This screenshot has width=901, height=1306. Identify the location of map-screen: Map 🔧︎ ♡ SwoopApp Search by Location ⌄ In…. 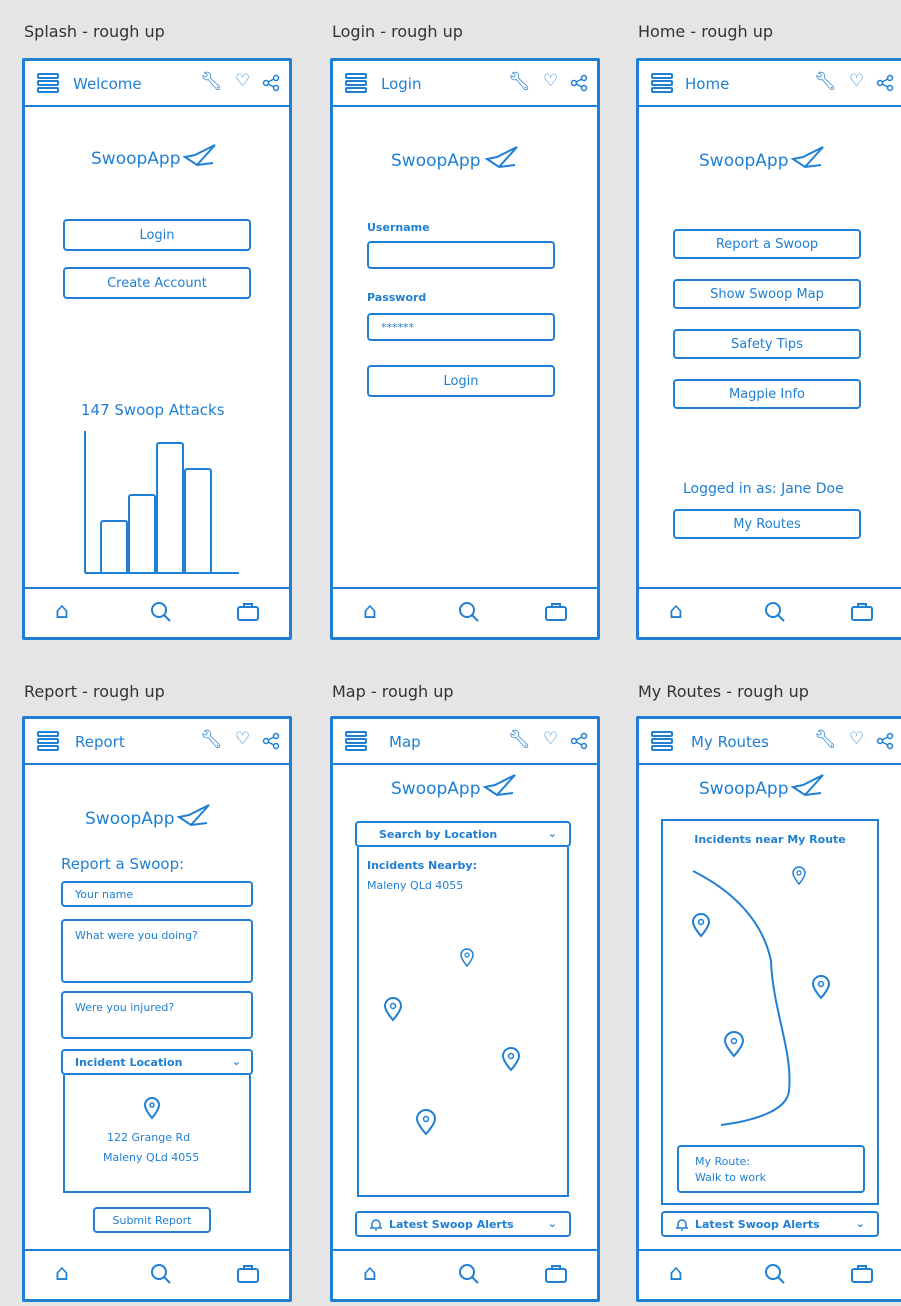
(465, 1009).